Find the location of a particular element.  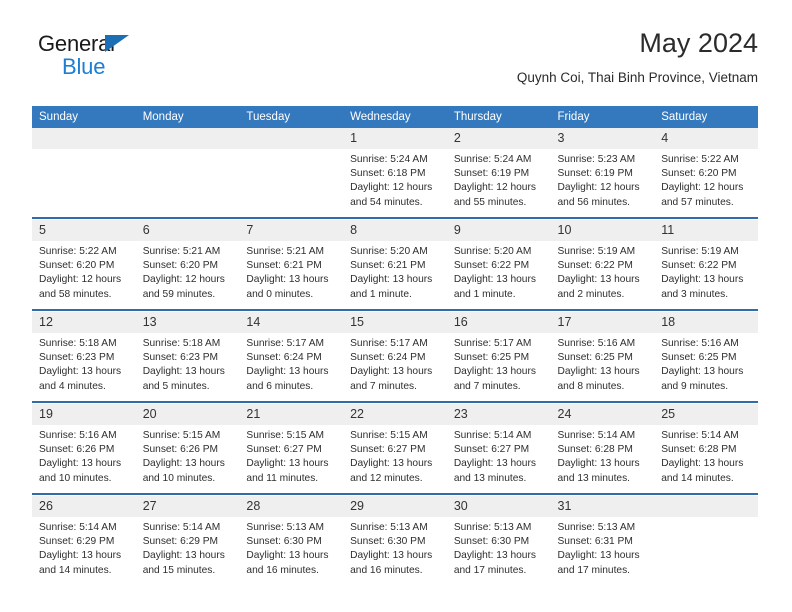

daylight-text: Daylight: 13 hours and 7 minutes. is located at coordinates (391, 379).